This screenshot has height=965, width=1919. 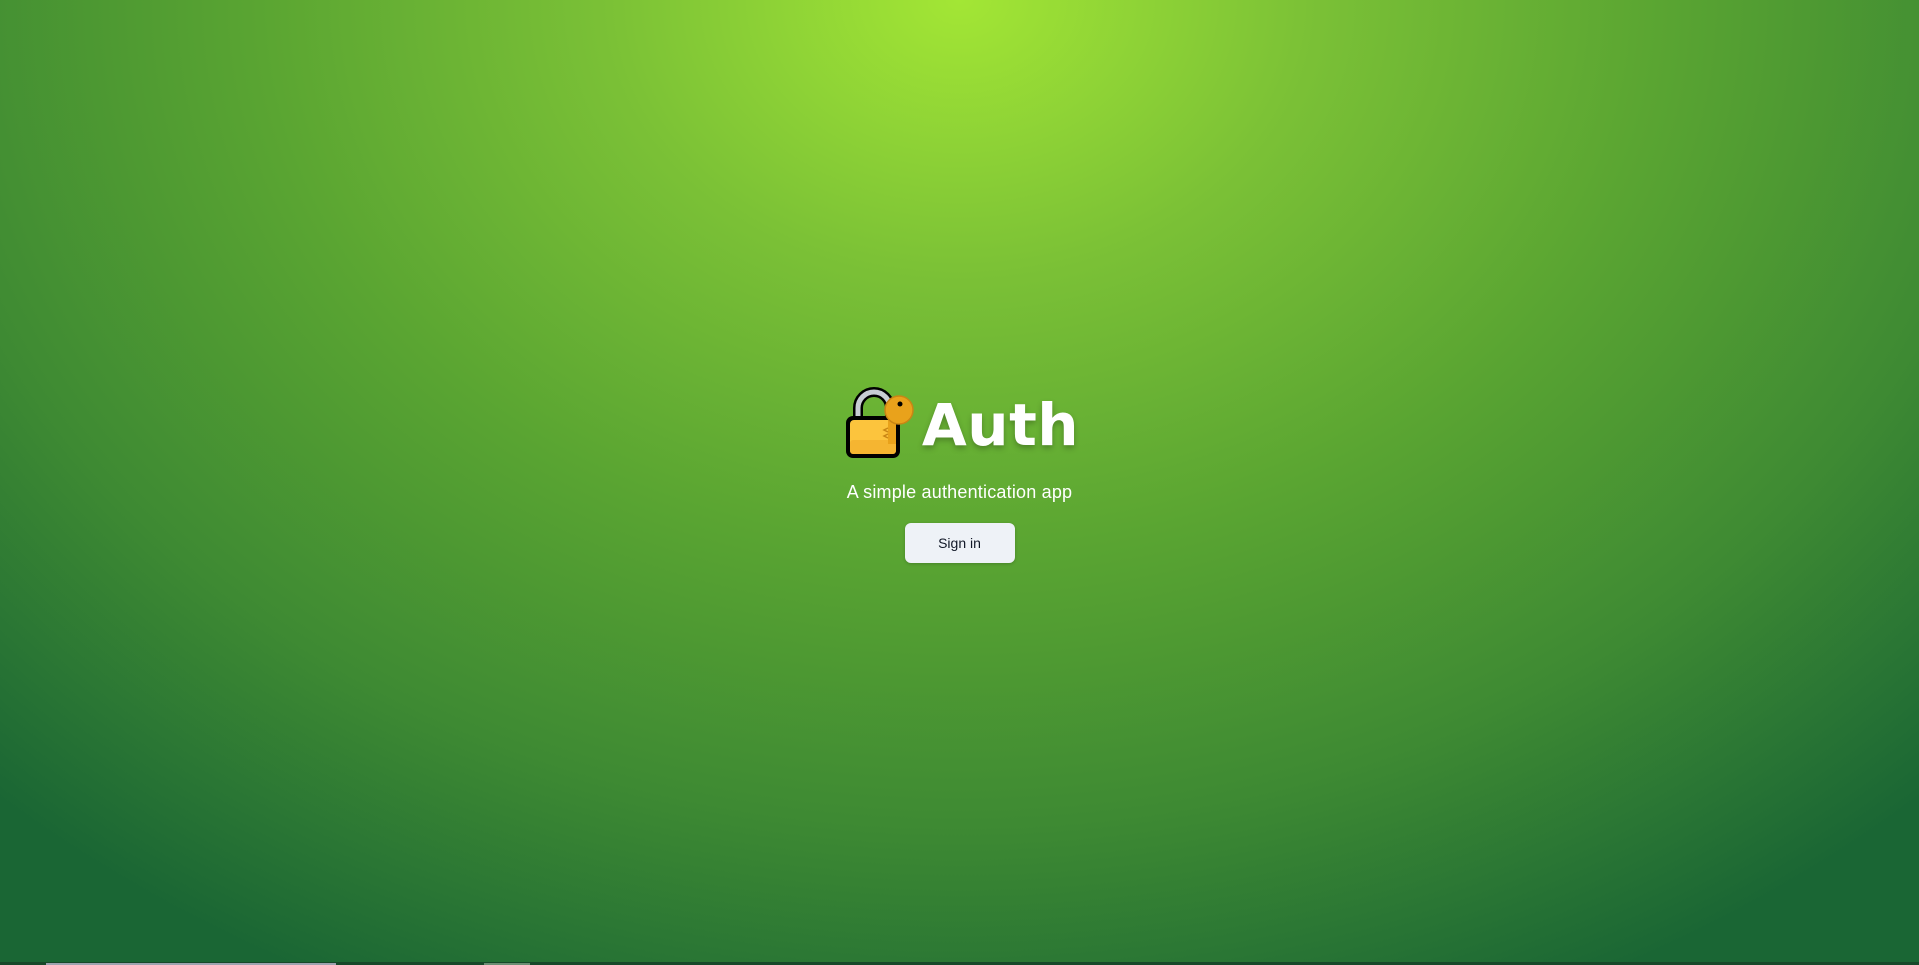 I want to click on lock-with-key-icon, so click(x=879, y=422).